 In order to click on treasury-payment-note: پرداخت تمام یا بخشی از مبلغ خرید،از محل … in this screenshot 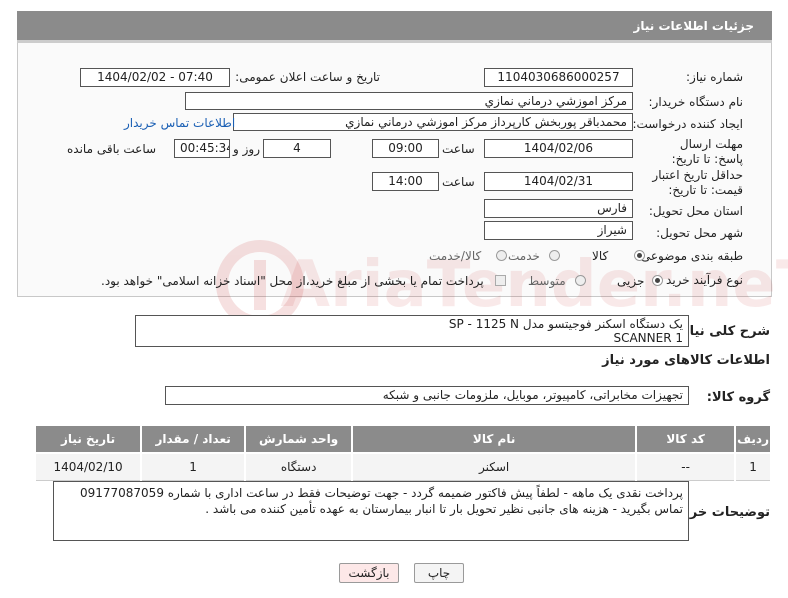, I will do `click(292, 281)`.